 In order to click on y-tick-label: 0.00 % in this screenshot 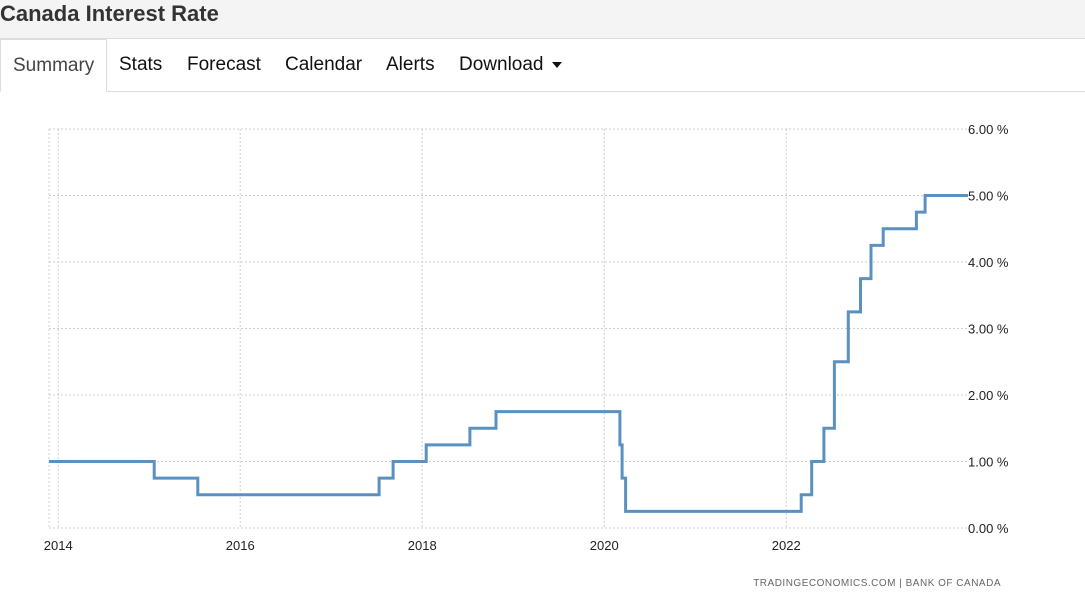, I will do `click(988, 528)`.